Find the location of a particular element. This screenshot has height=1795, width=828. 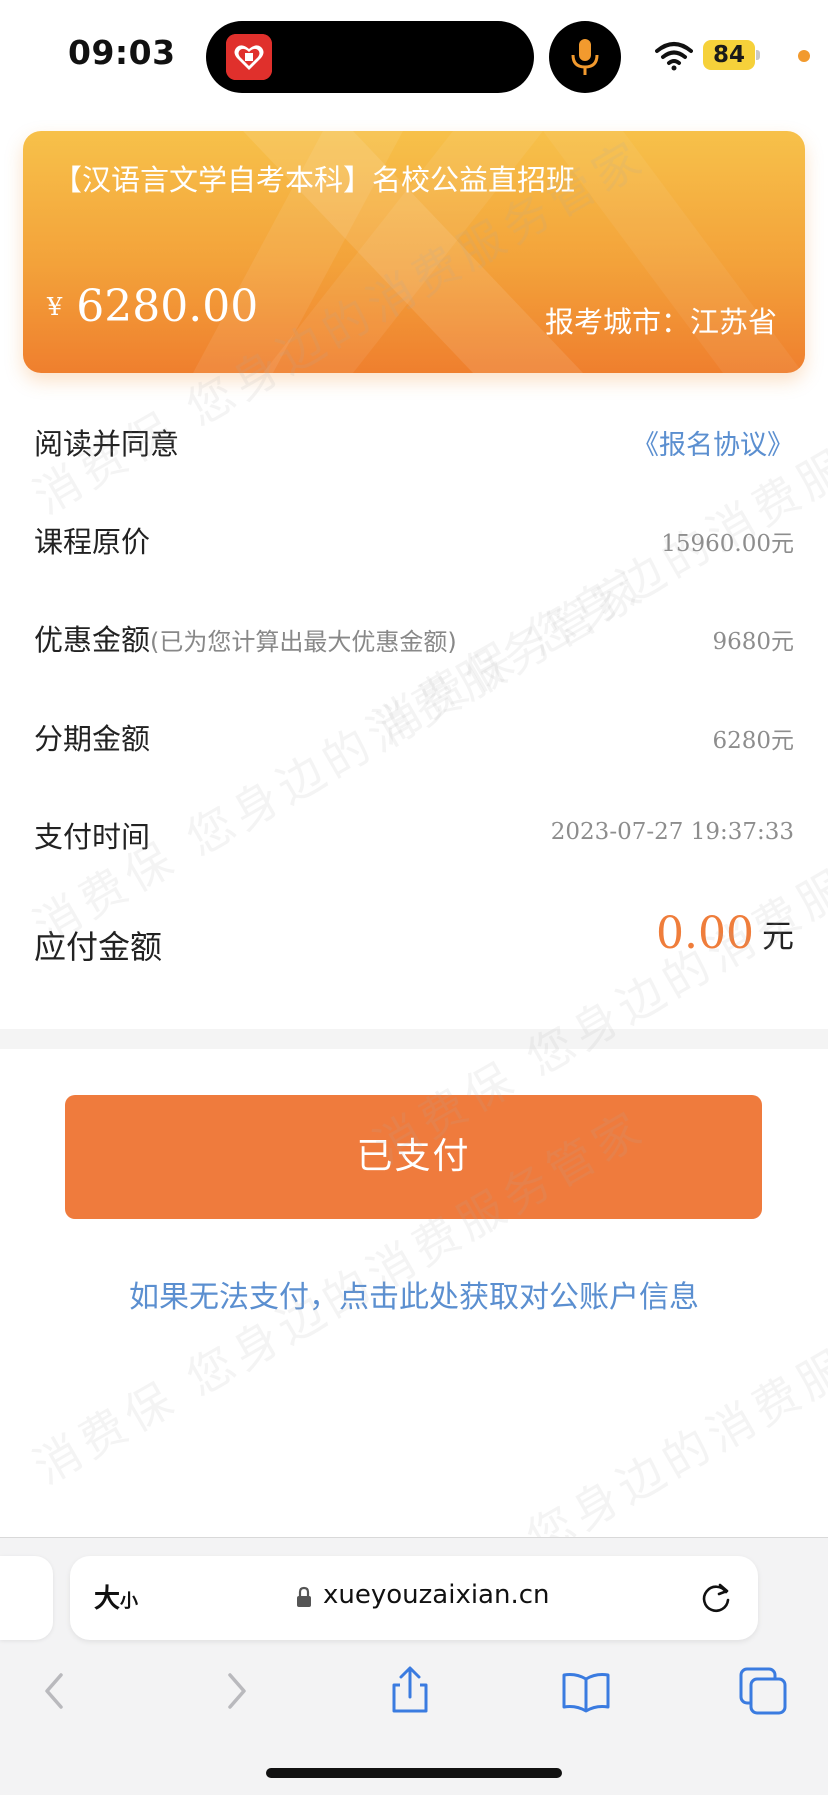

installment-value: 6280元 is located at coordinates (753, 741).